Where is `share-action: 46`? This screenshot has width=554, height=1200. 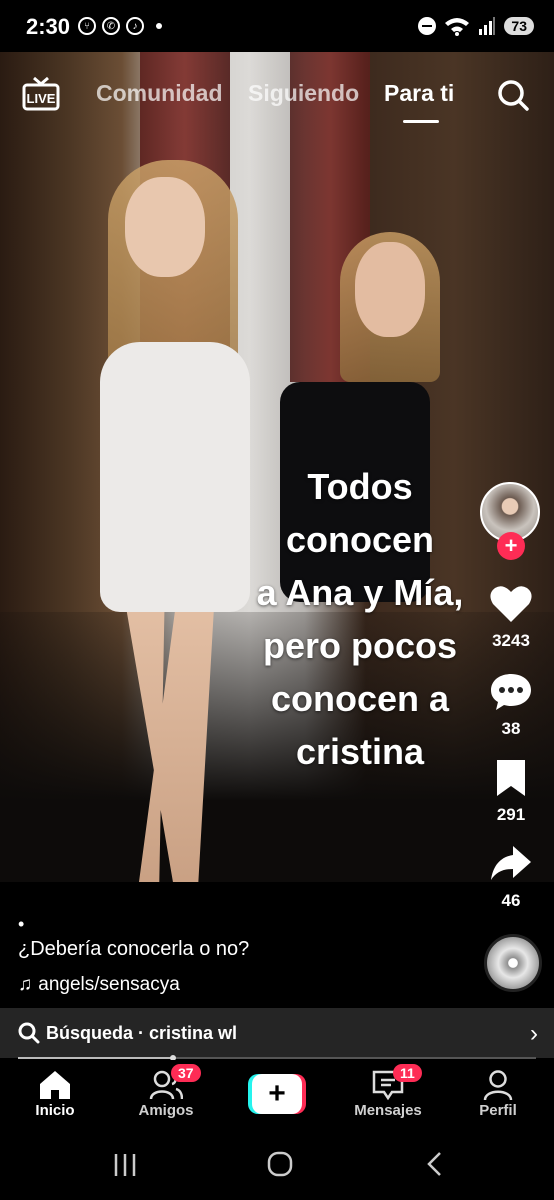 share-action: 46 is located at coordinates (511, 877).